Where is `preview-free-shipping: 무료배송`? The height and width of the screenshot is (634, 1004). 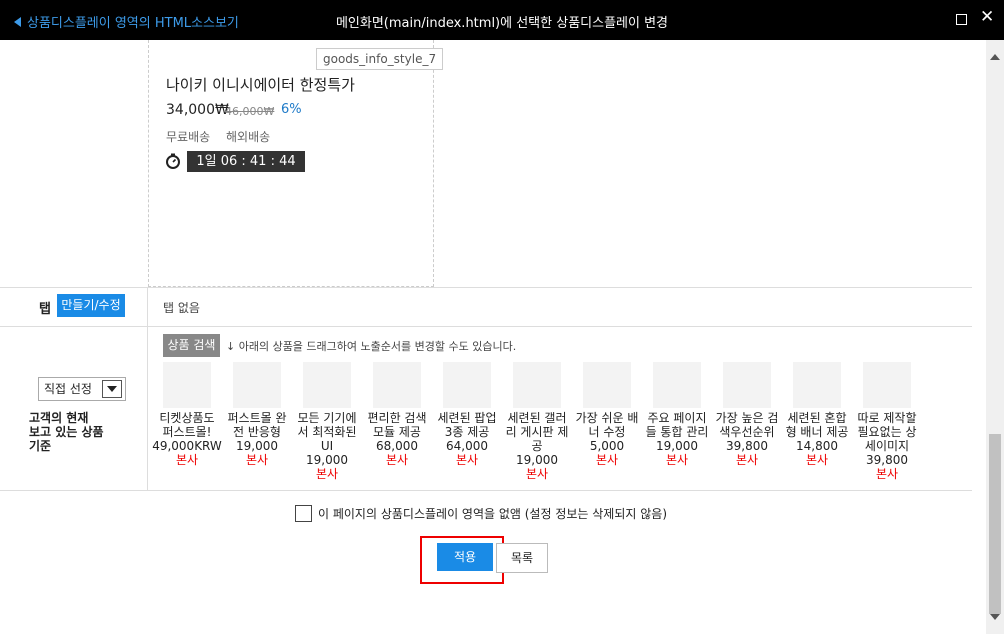
preview-free-shipping: 무료배송 is located at coordinates (188, 137).